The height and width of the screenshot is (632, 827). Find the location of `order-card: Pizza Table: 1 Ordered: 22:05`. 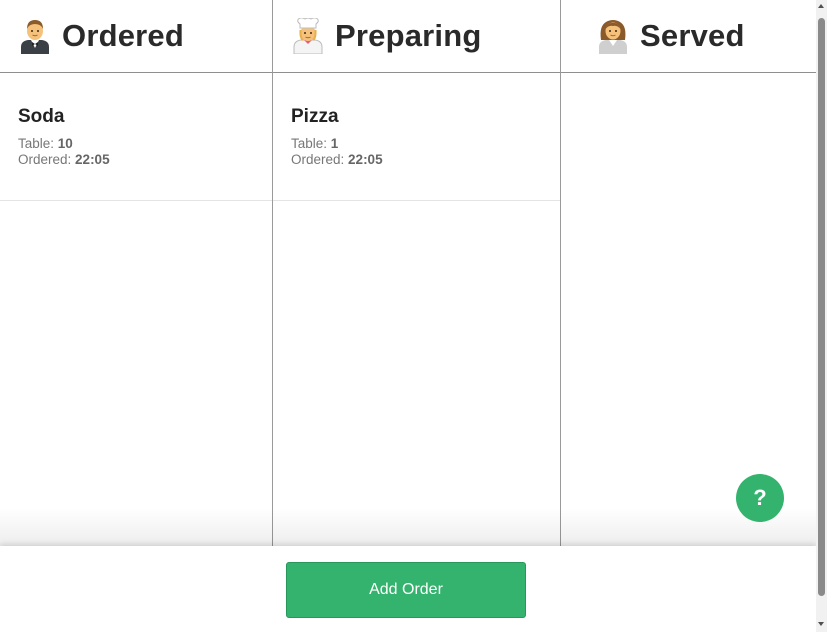

order-card: Pizza Table: 1 Ordered: 22:05 is located at coordinates (416, 137).